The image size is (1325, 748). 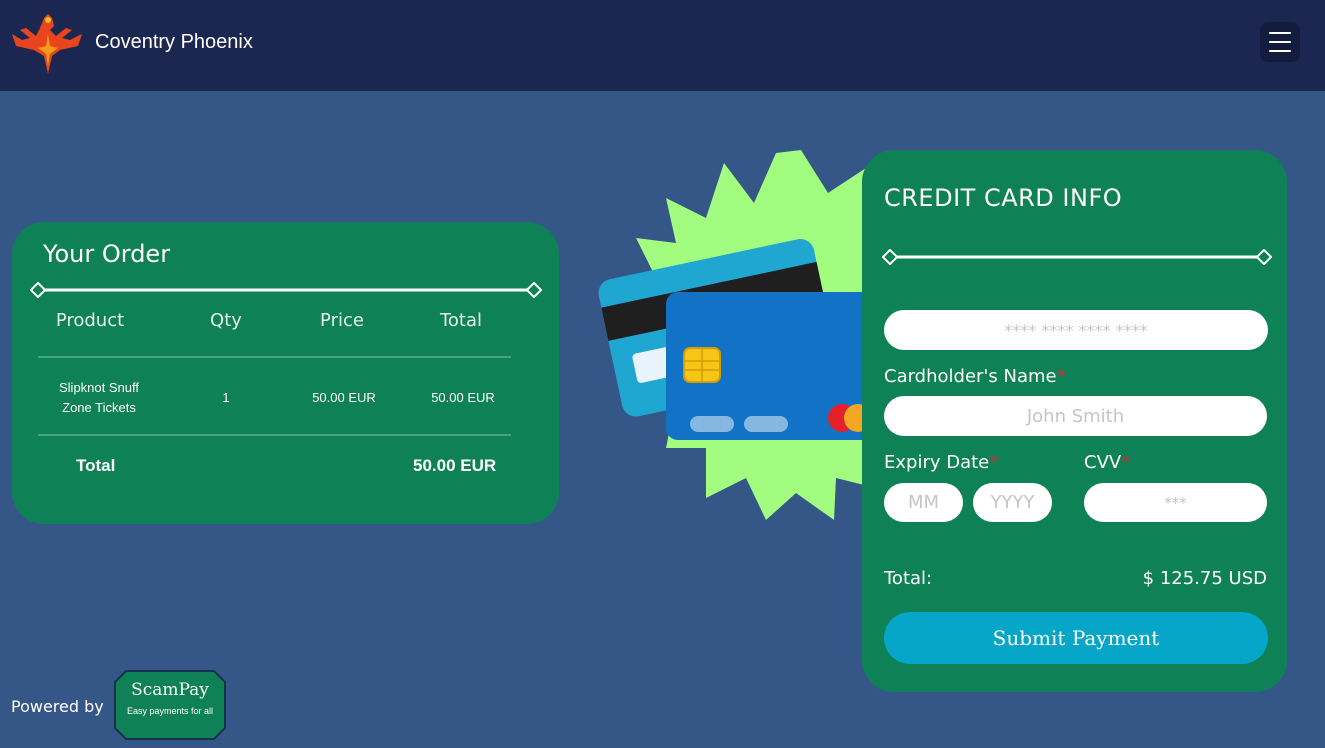 What do you see at coordinates (923, 502) in the screenshot?
I see `expiry-month-input` at bounding box center [923, 502].